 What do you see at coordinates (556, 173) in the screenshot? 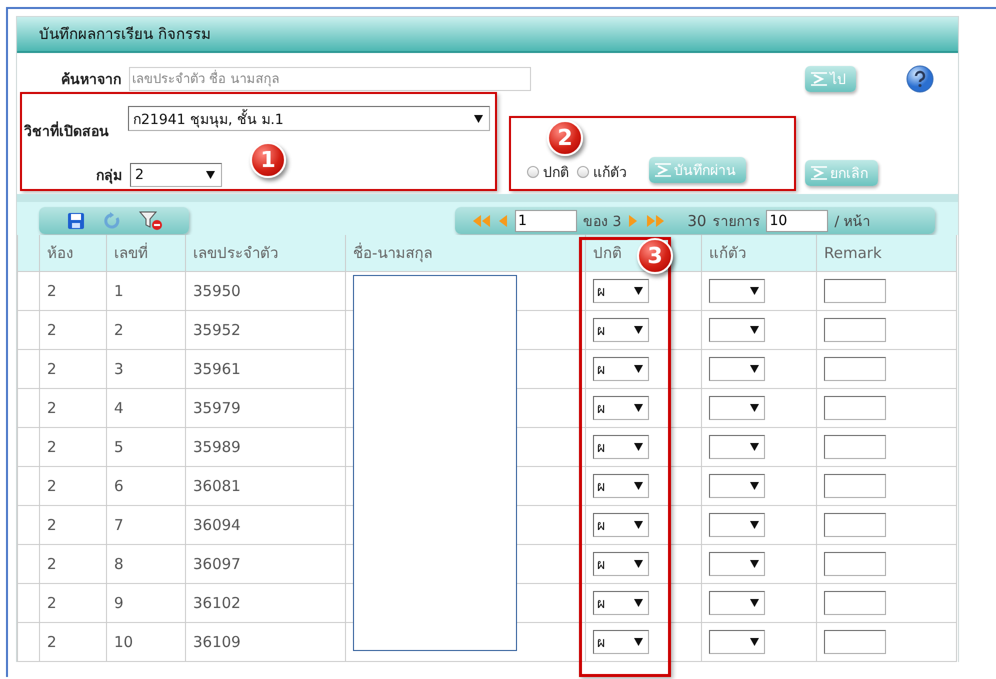
I see `radio-label: ปกติ` at bounding box center [556, 173].